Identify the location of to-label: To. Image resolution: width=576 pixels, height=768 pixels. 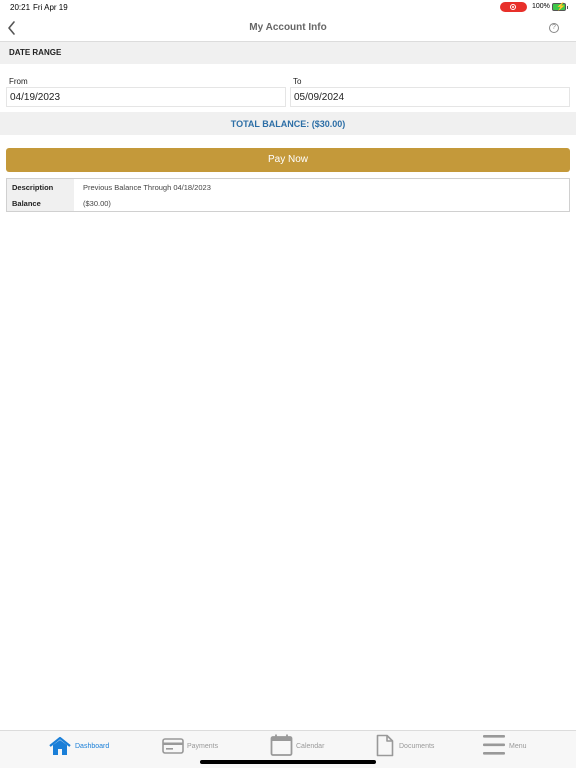
(297, 81).